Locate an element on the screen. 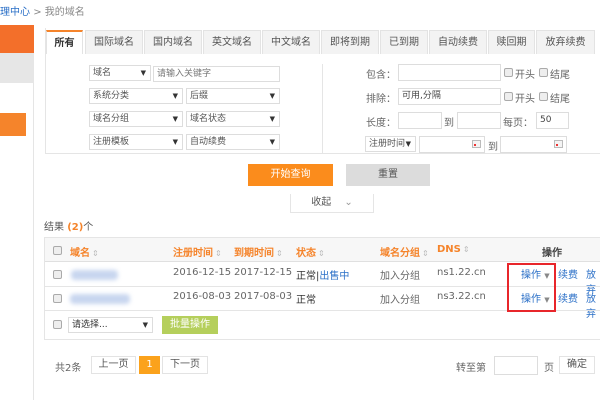 Image resolution: width=600 pixels, height=400 pixels. confirm-button: 确定 is located at coordinates (577, 365).